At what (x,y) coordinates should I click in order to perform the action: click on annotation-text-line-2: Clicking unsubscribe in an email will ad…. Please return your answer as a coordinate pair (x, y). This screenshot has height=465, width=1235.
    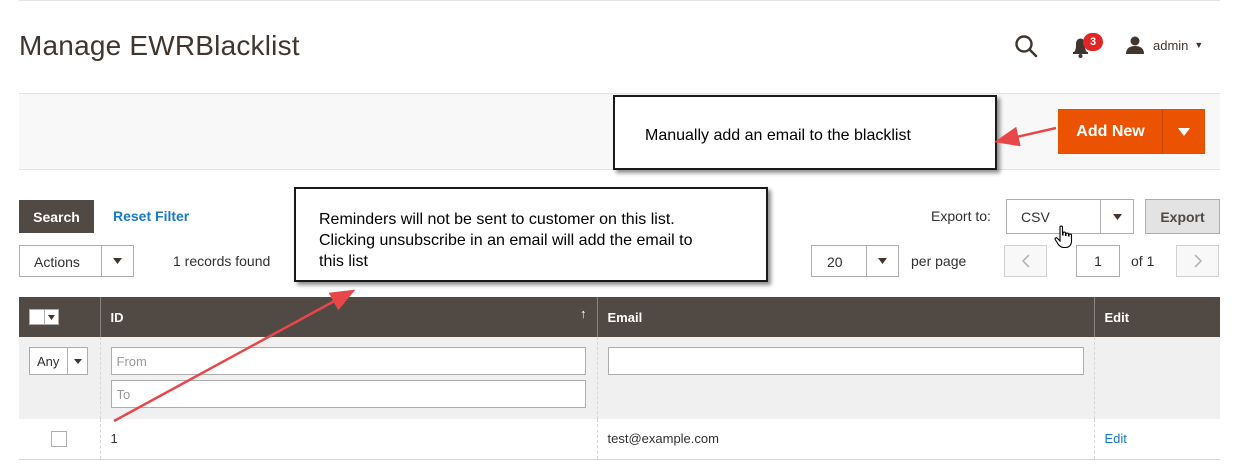
    Looking at the image, I should click on (506, 240).